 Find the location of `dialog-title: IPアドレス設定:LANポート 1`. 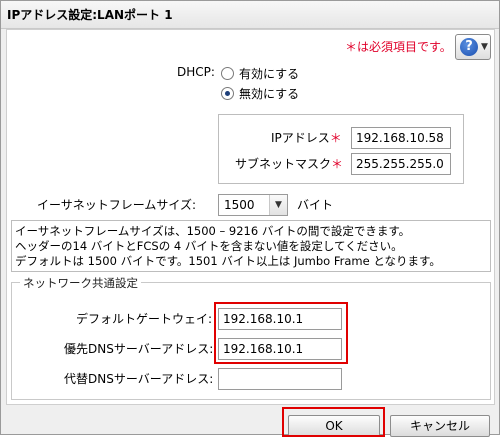

dialog-title: IPアドレス設定:LANポート 1 is located at coordinates (250, 15).